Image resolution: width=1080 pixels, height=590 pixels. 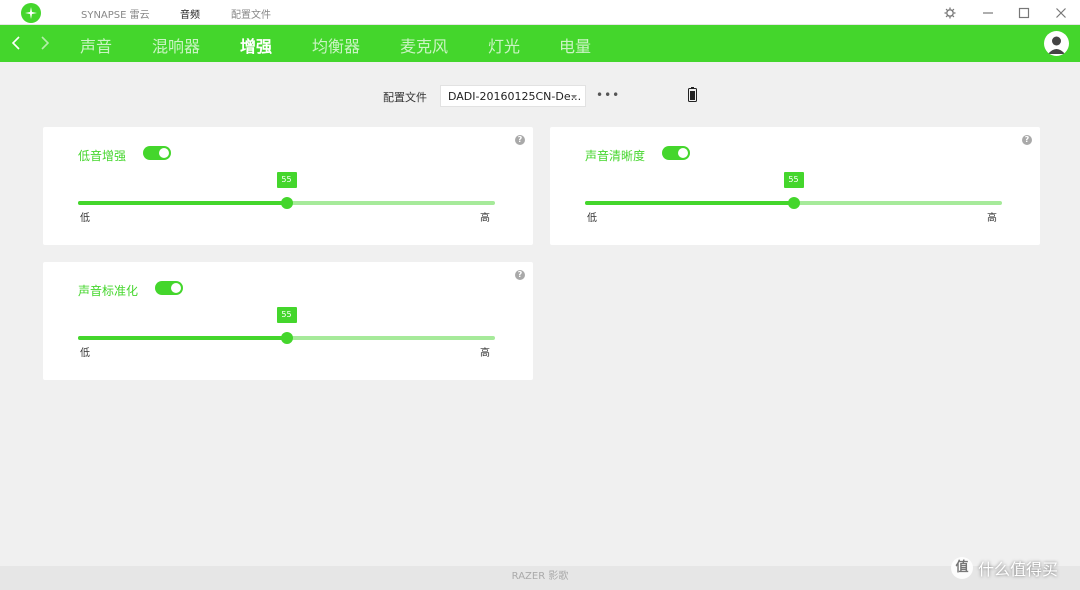 I want to click on watermark-logo-icon: 值, so click(x=962, y=568).